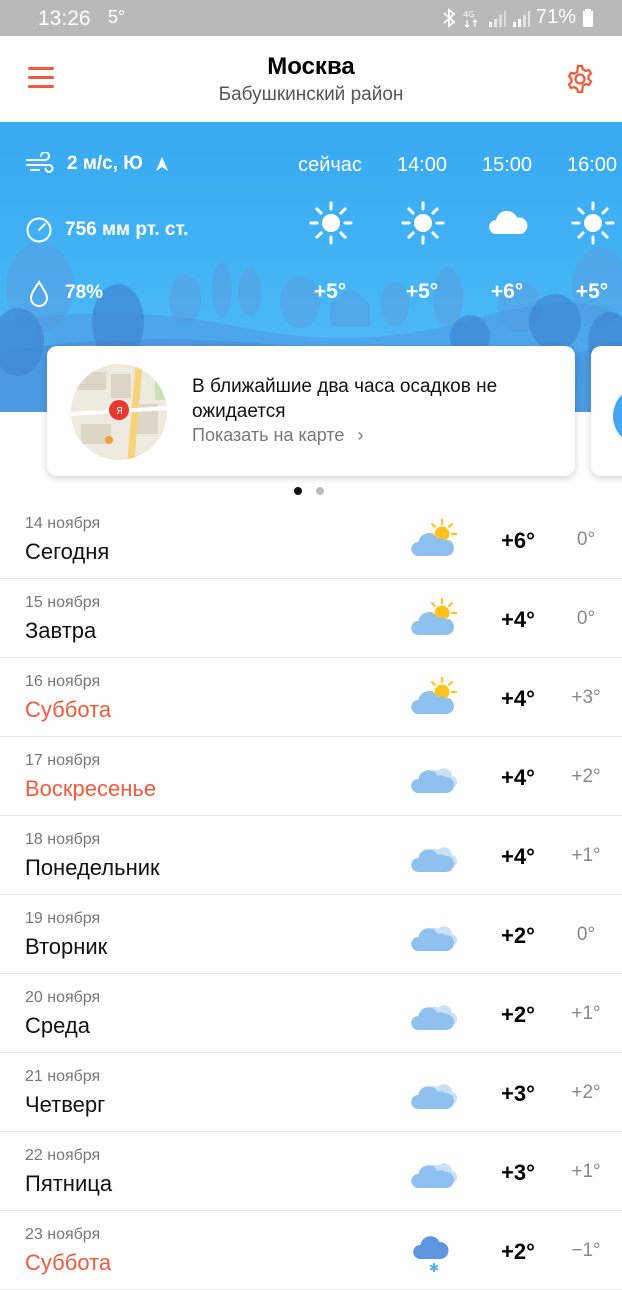 Image resolution: width=622 pixels, height=1290 pixels. Describe the element at coordinates (311, 18) in the screenshot. I see `status-bar: 13:26 5° 4G 71%` at that location.